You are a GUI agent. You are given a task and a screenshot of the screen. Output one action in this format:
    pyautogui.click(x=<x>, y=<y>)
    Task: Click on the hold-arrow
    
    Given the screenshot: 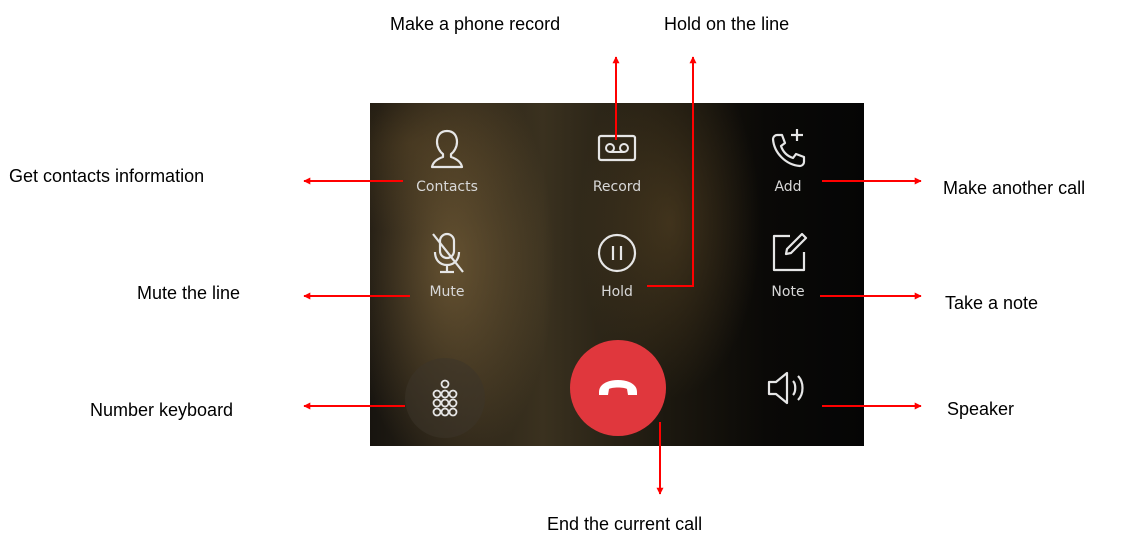 What is the action you would take?
    pyautogui.click(x=672, y=171)
    